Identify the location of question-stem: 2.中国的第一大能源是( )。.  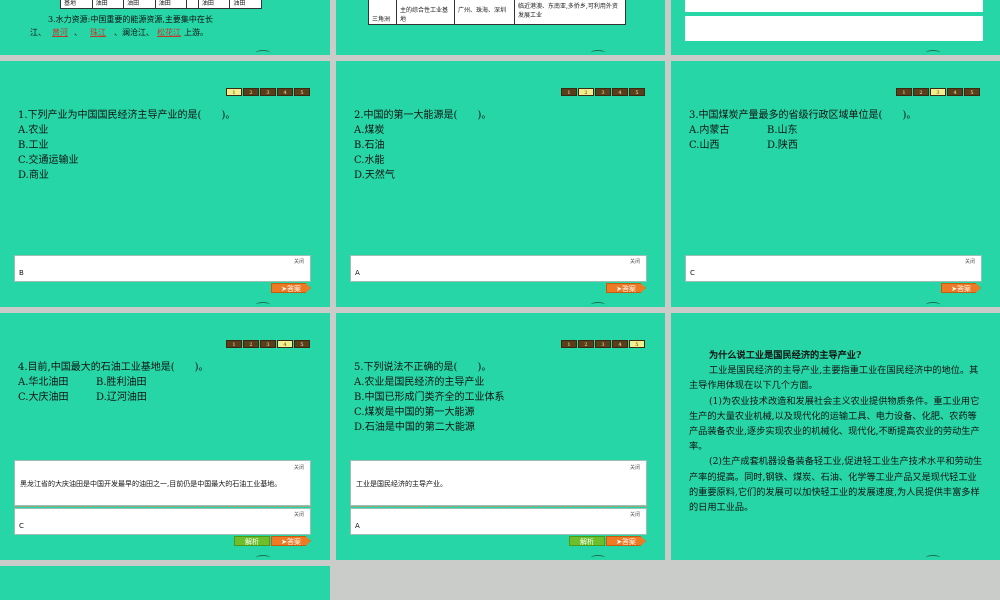
(423, 115).